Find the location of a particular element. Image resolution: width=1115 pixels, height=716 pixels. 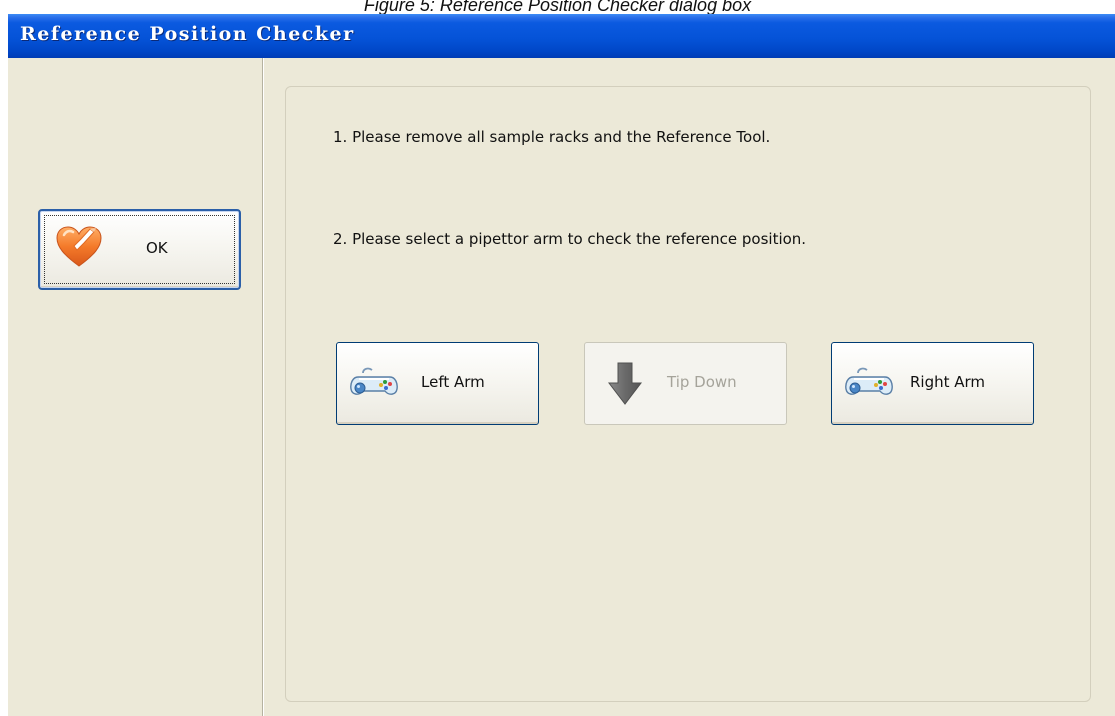

right-arm-button: Right Arm is located at coordinates (932, 383).